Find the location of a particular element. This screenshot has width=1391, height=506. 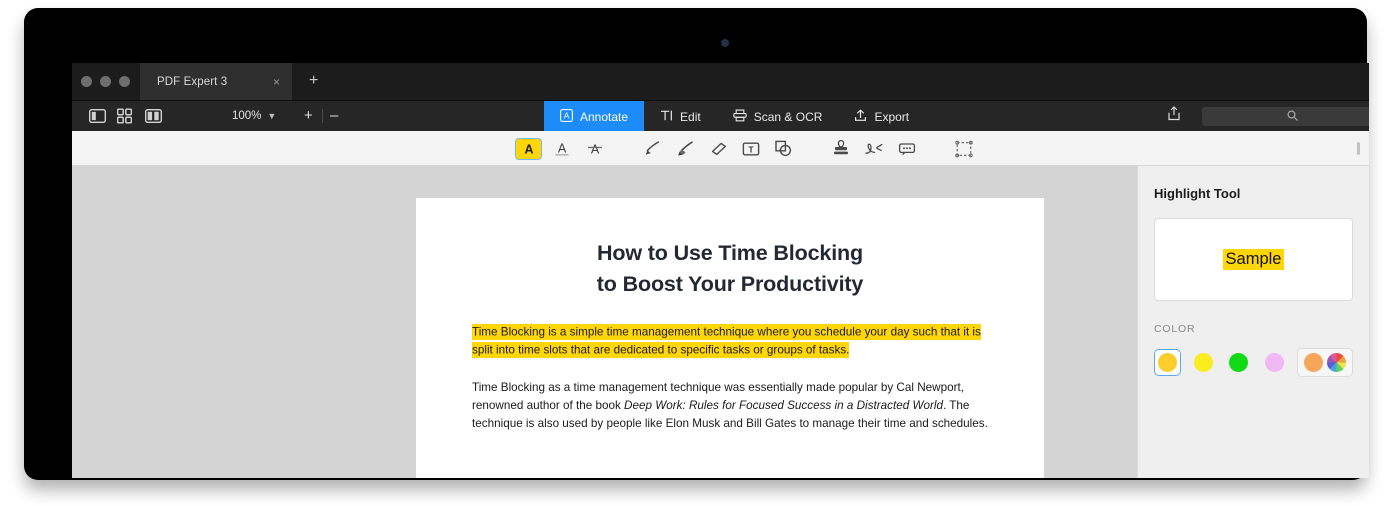

export-upload-icon is located at coordinates (860, 117).